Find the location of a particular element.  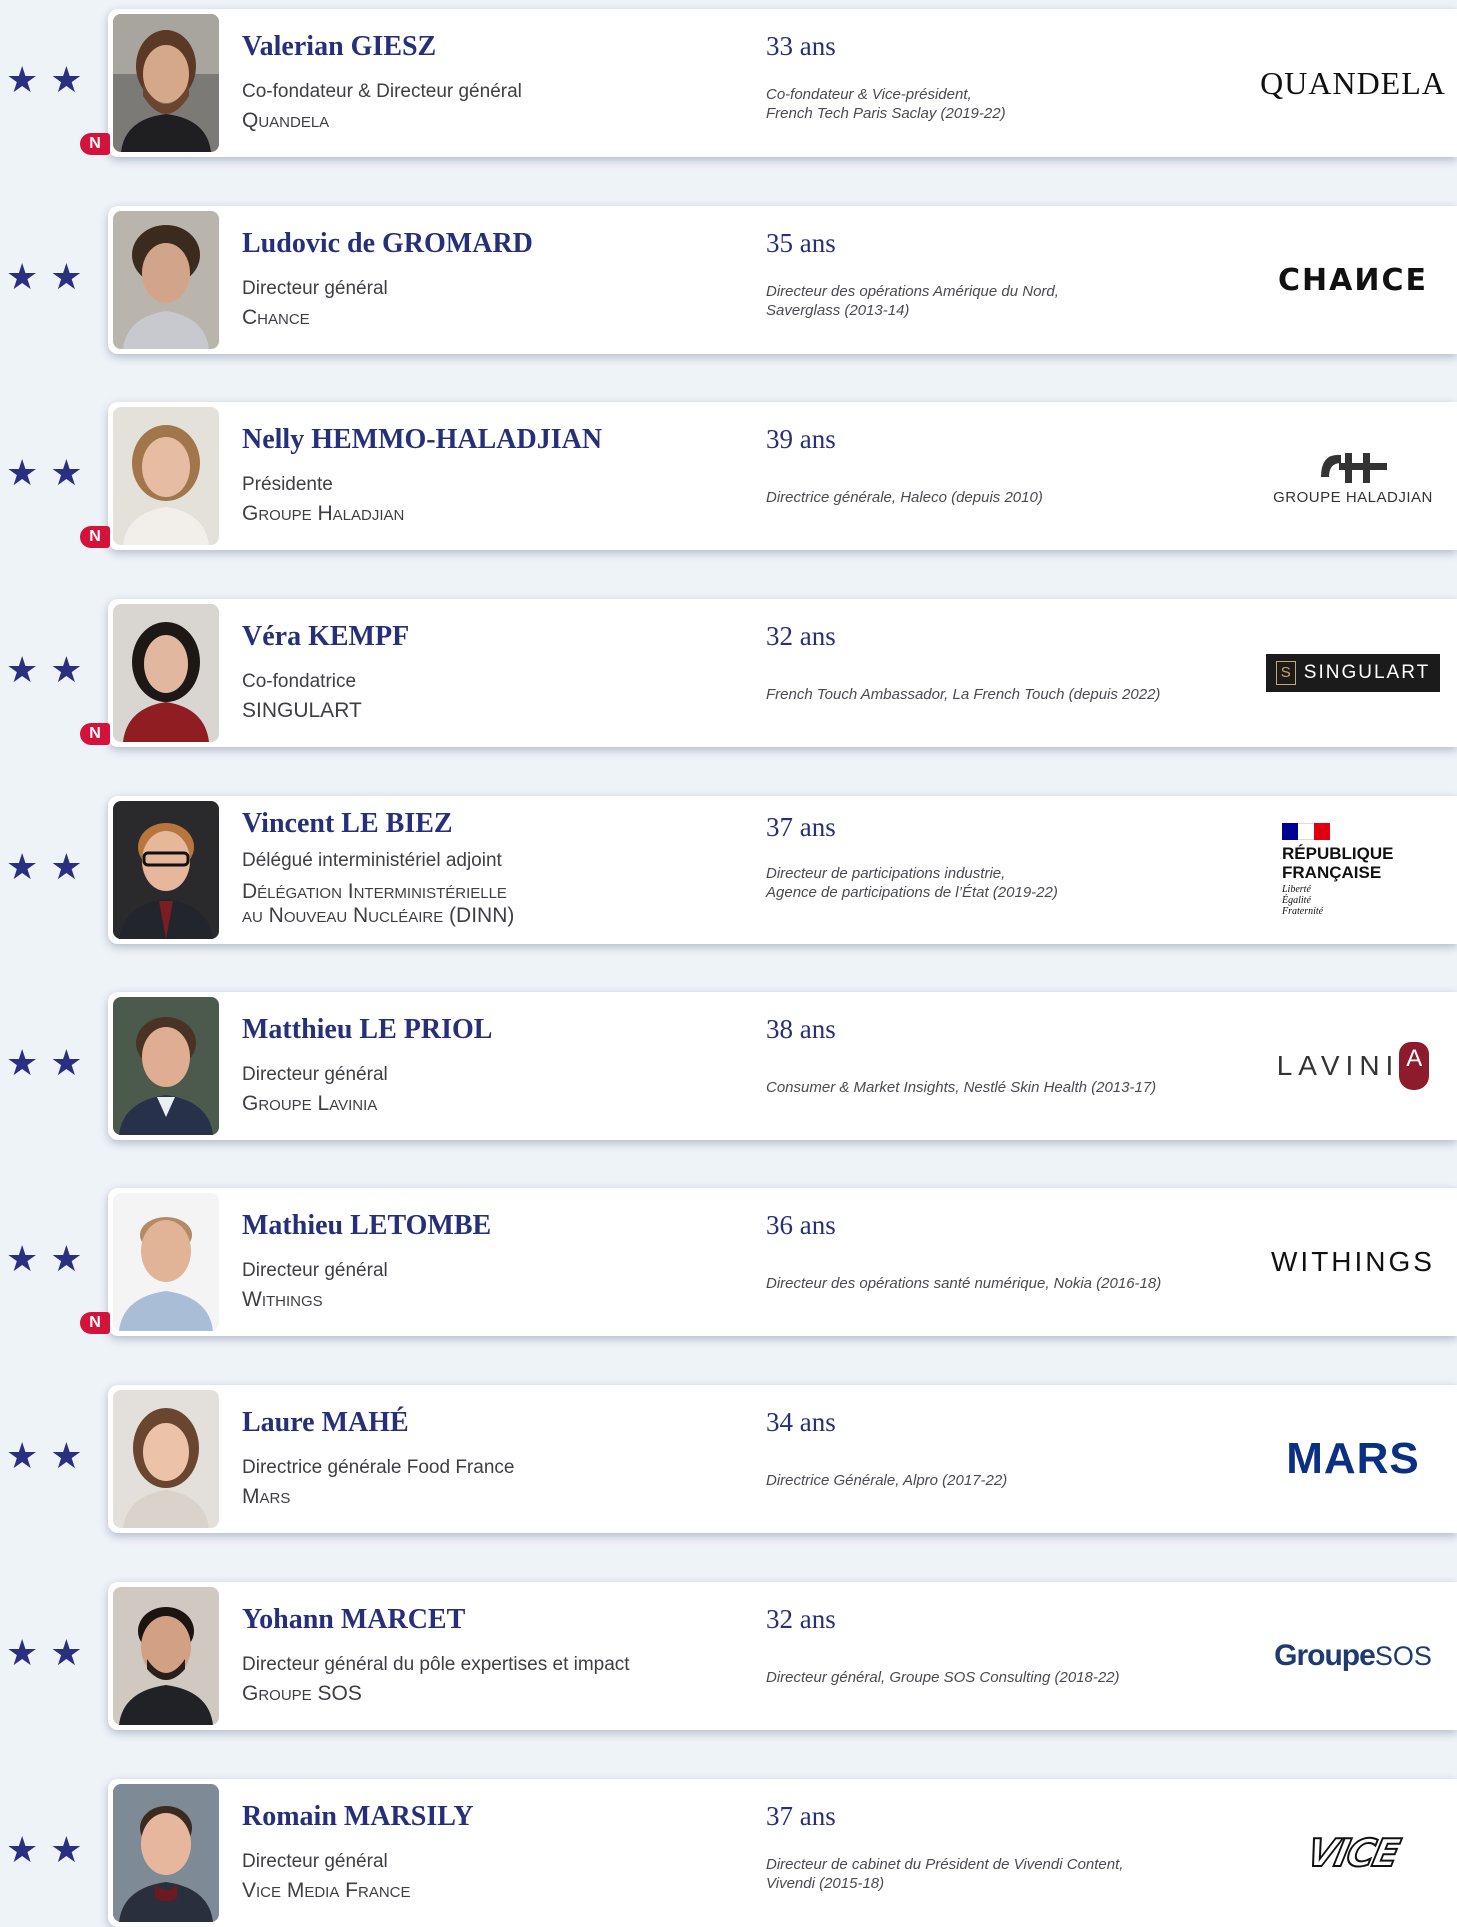

person-age: 36 ans is located at coordinates (801, 1225).